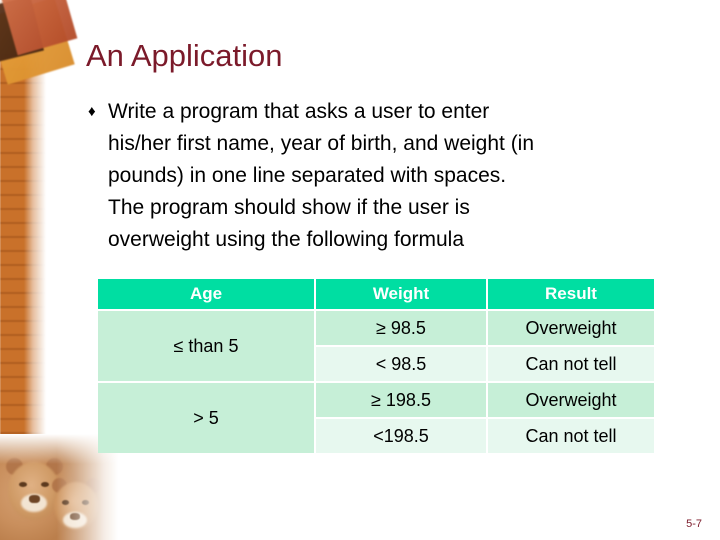  Describe the element at coordinates (376, 418) in the screenshot. I see `table-row: > 5 ≥ 198.5 Overweight` at that location.